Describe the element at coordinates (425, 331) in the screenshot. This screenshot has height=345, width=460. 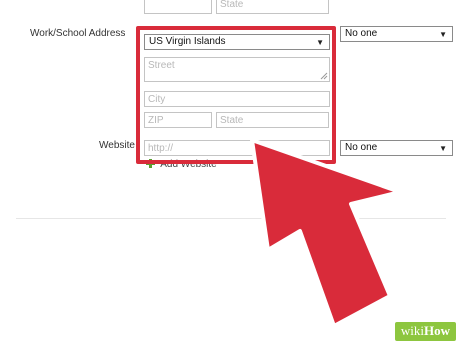
I see `wikihow-logo: wikiHow` at that location.